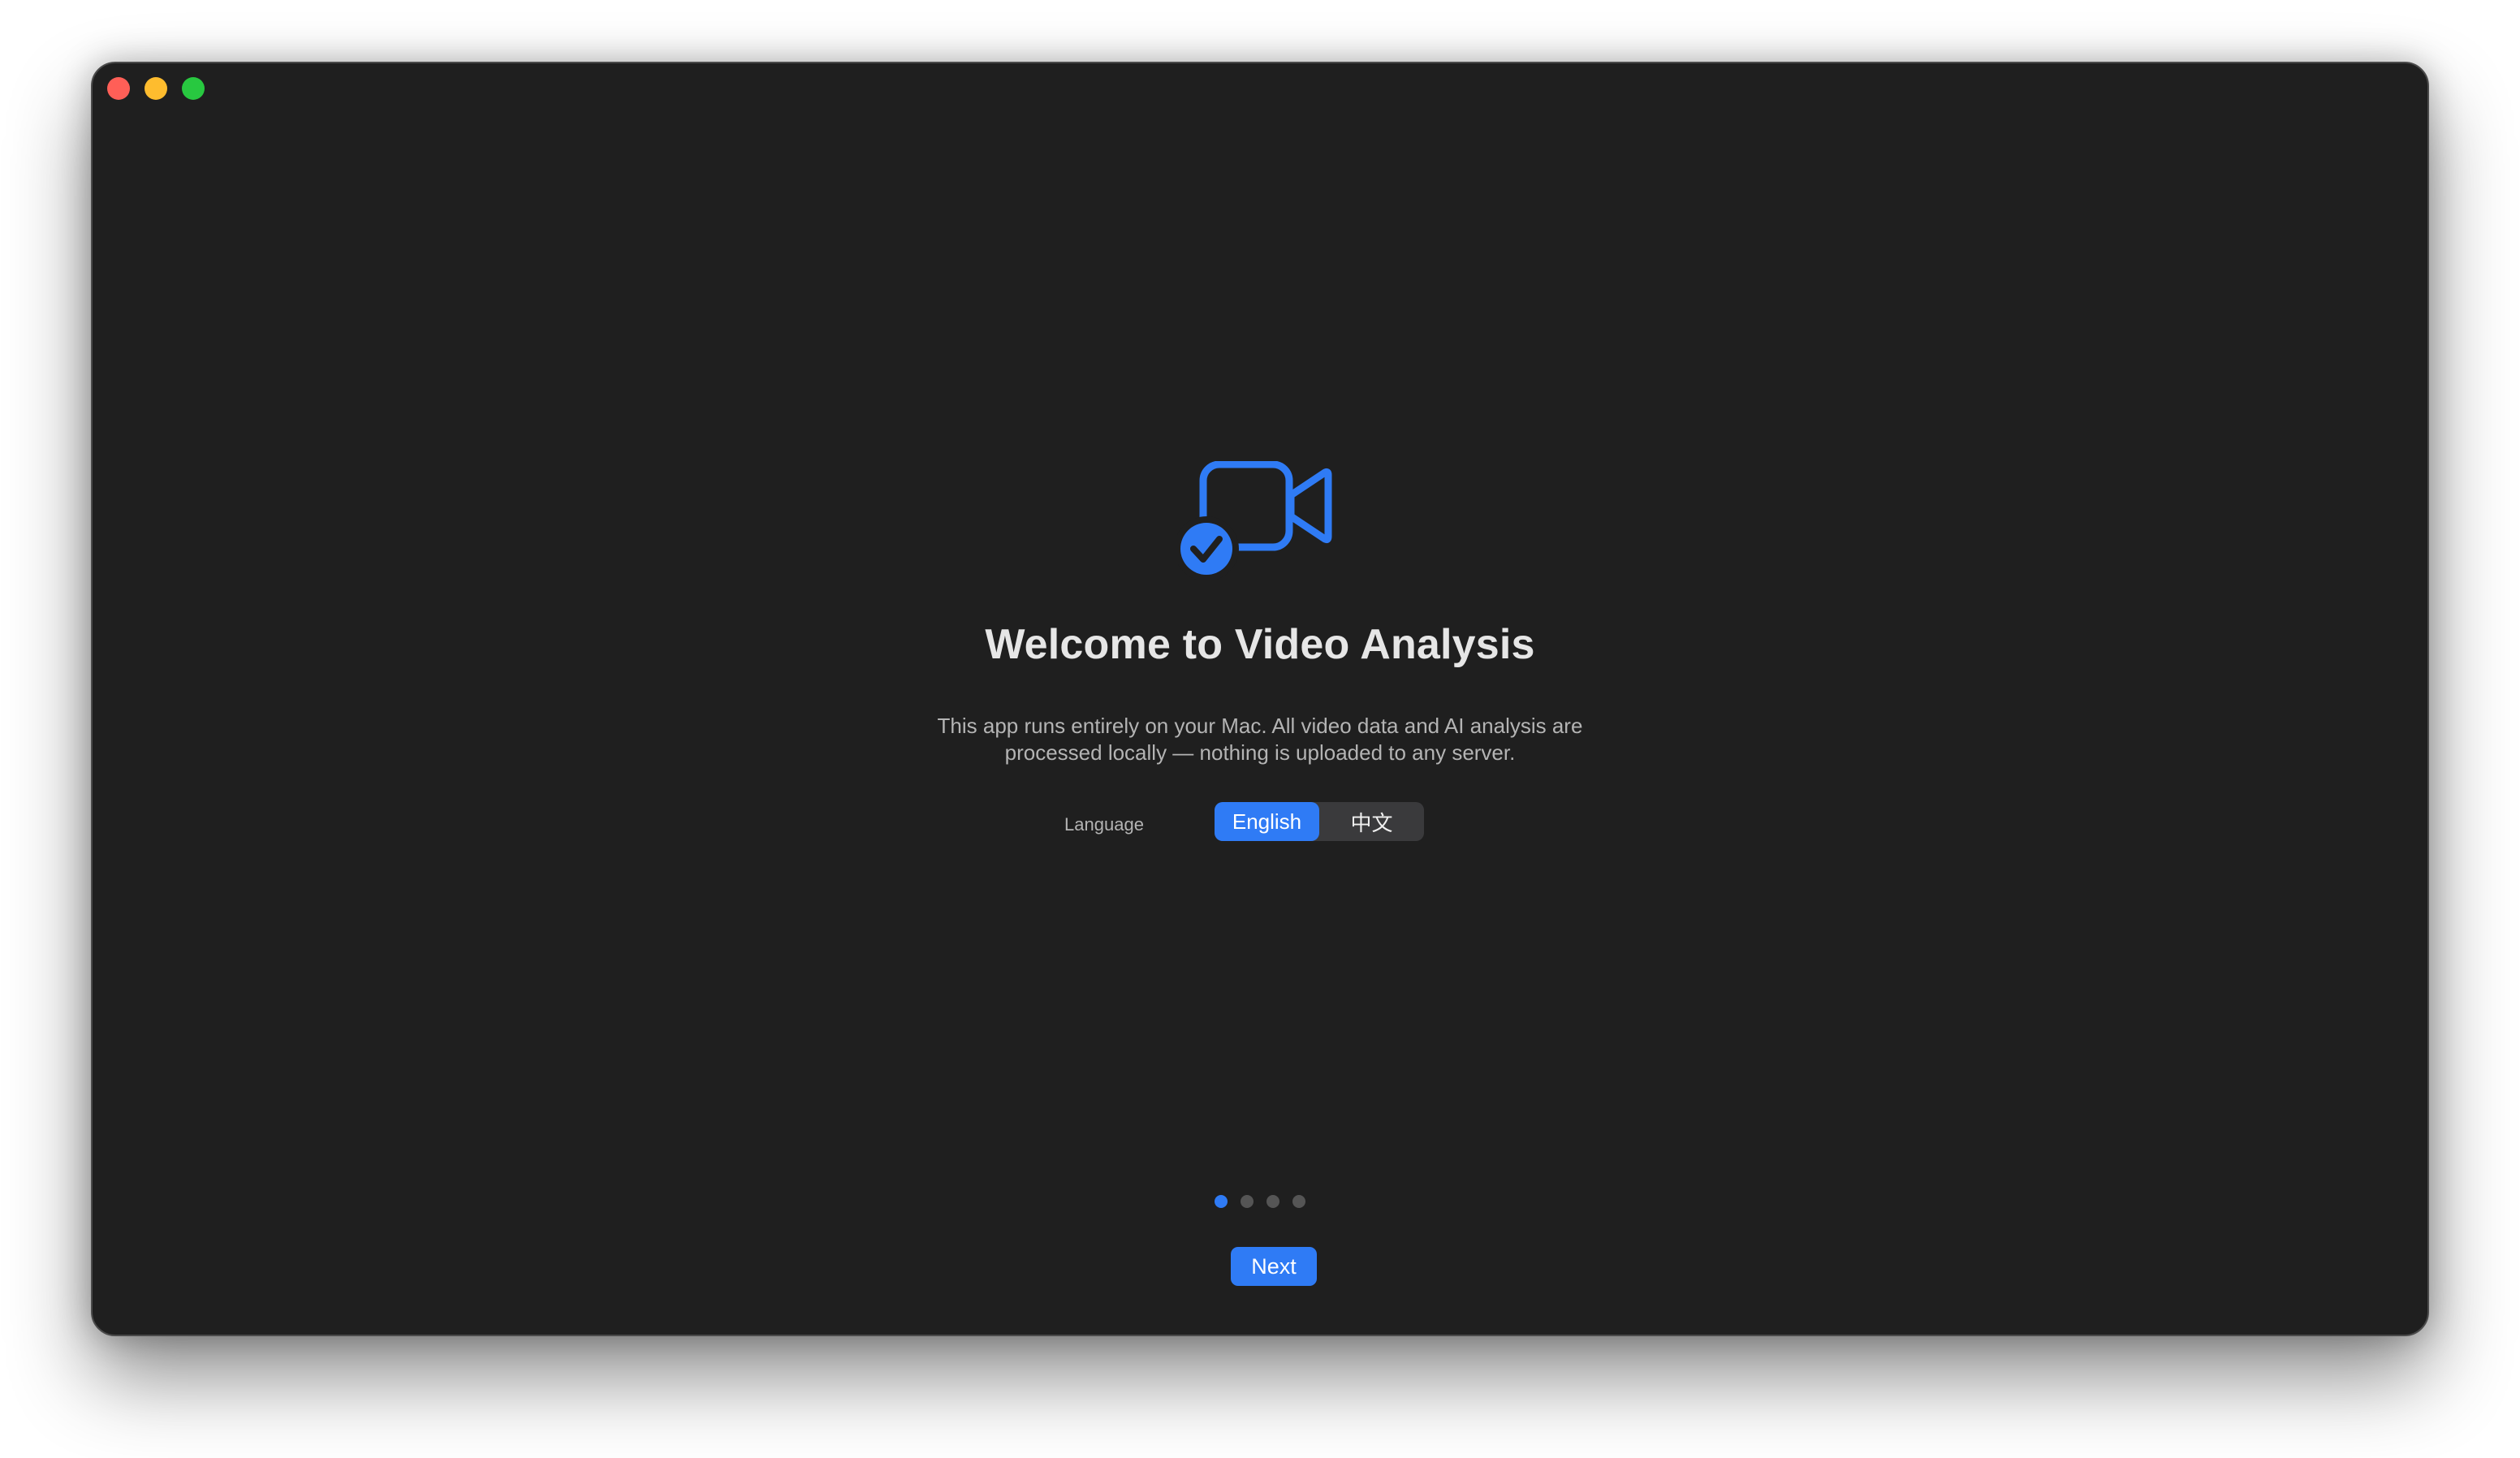  What do you see at coordinates (1260, 644) in the screenshot?
I see `welcome-title: Welcome to Video Analysis` at bounding box center [1260, 644].